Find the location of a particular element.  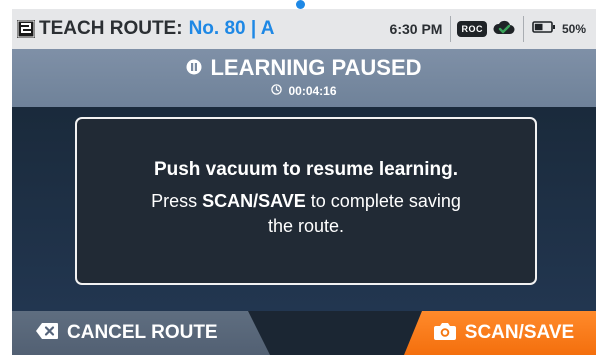

battery-icon is located at coordinates (544, 29).